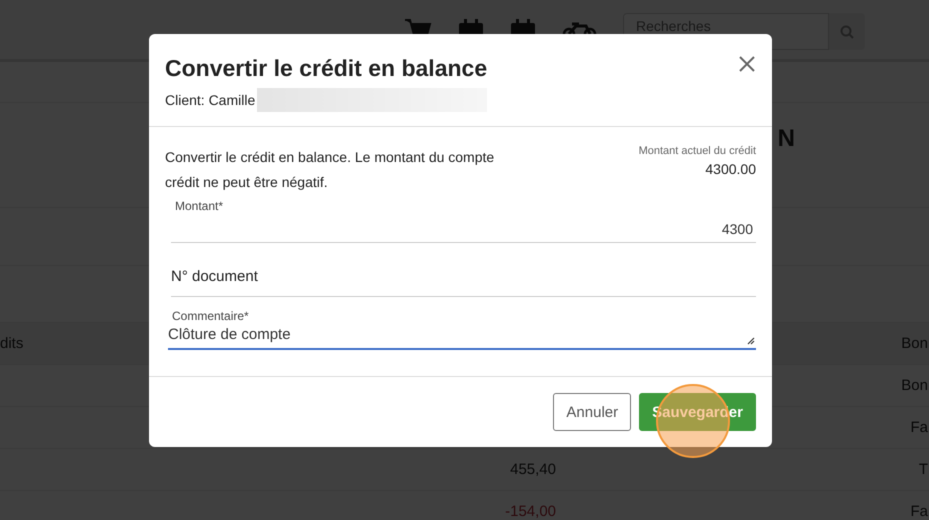 This screenshot has height=520, width=929. Describe the element at coordinates (533, 469) in the screenshot. I see `amount-cell: 455,40` at that location.